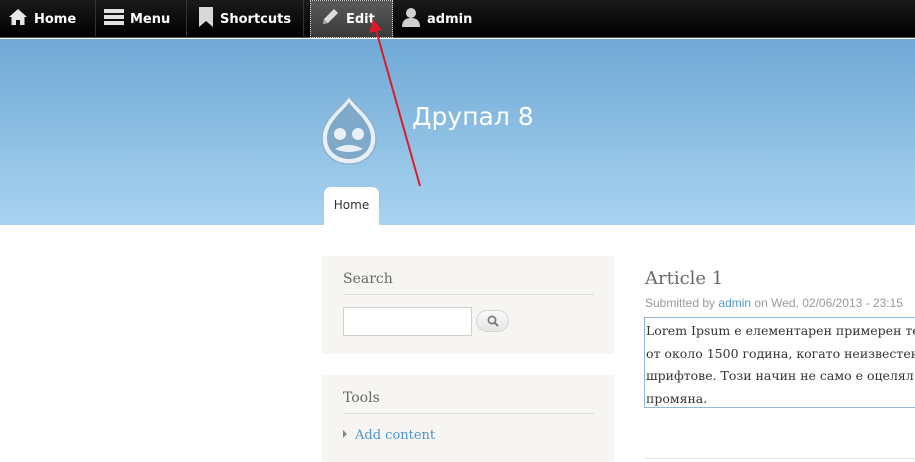 The width and height of the screenshot is (915, 462). What do you see at coordinates (734, 303) in the screenshot?
I see `author-link: admin` at bounding box center [734, 303].